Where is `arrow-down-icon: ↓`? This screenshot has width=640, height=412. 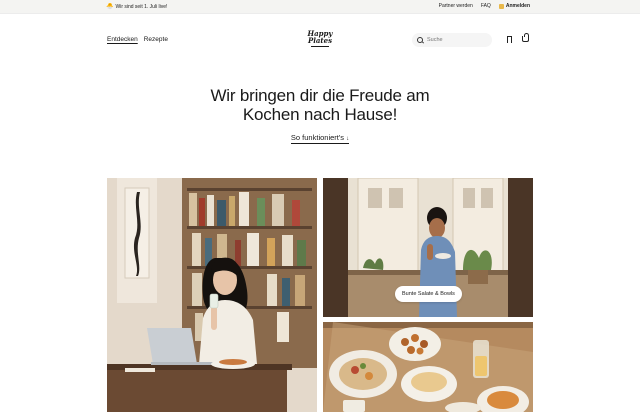 arrow-down-icon: ↓ is located at coordinates (348, 139).